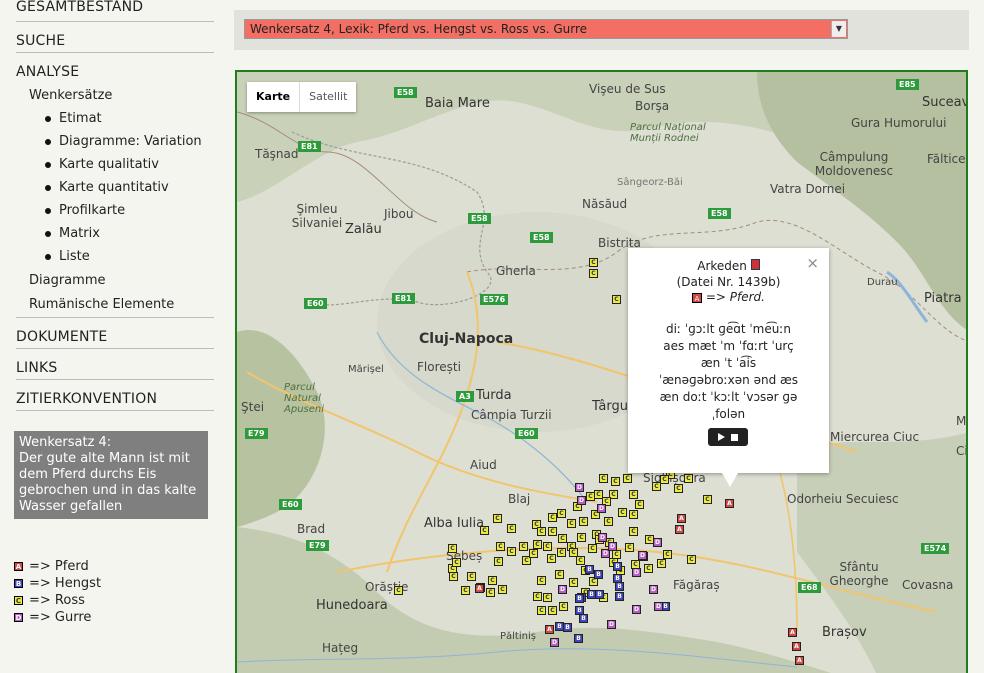 The height and width of the screenshot is (673, 984). I want to click on nav-dokumente: DOKUMENTE, so click(115, 333).